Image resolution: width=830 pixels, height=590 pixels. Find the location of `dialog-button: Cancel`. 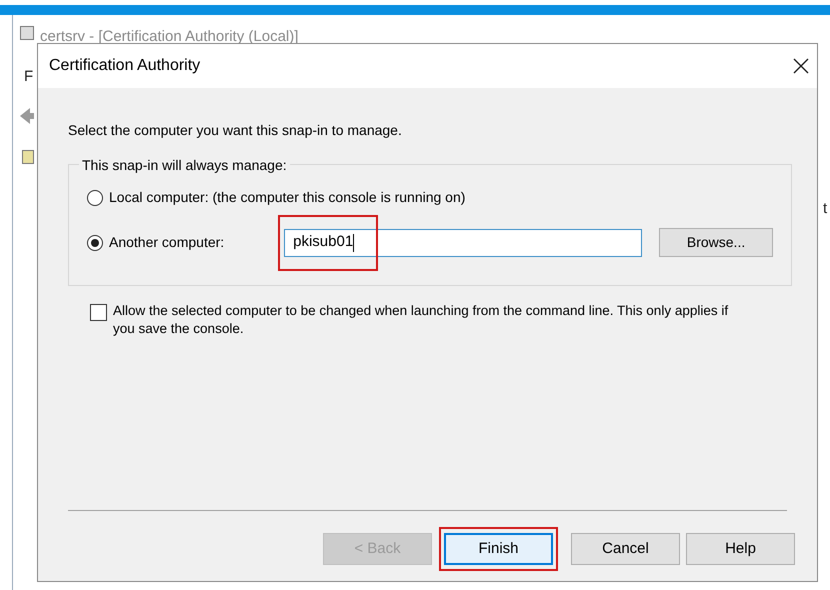

dialog-button: Cancel is located at coordinates (625, 549).